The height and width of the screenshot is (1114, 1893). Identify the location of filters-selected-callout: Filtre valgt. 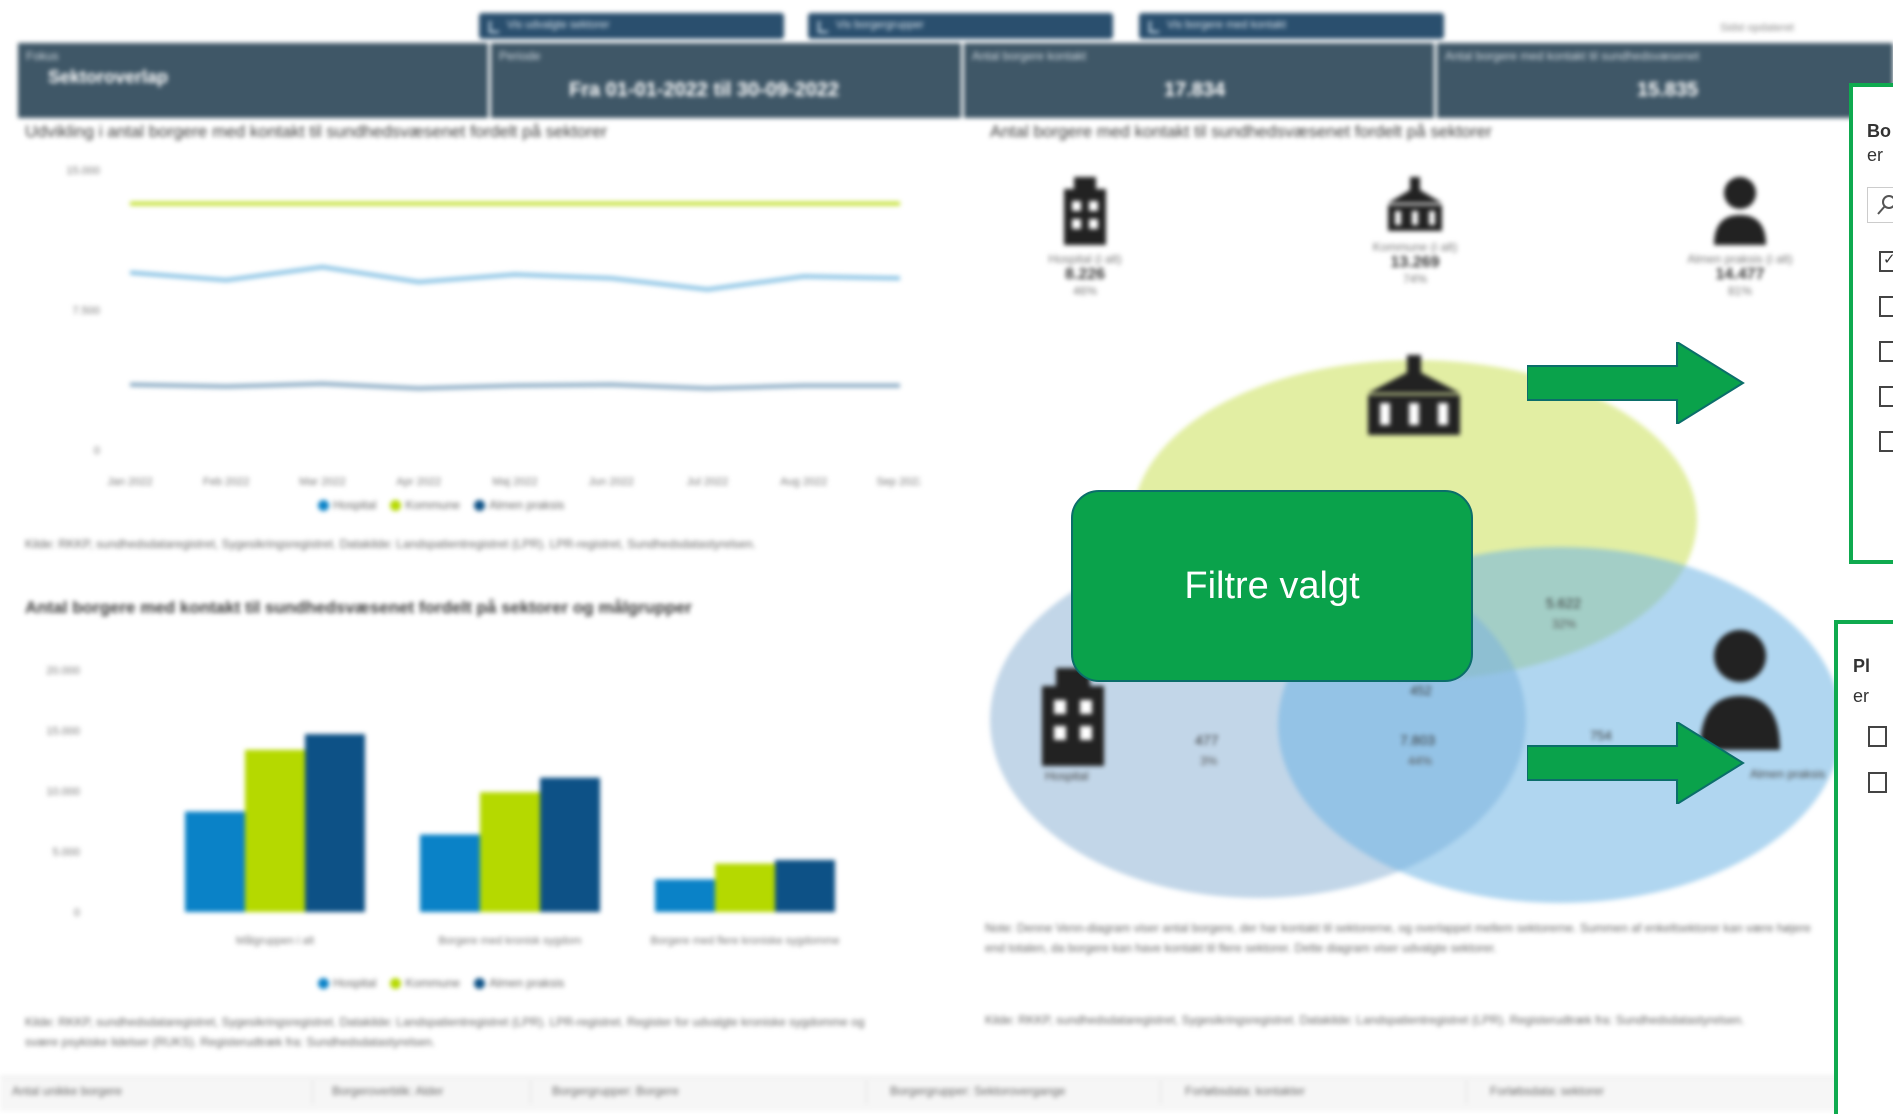
(1272, 586).